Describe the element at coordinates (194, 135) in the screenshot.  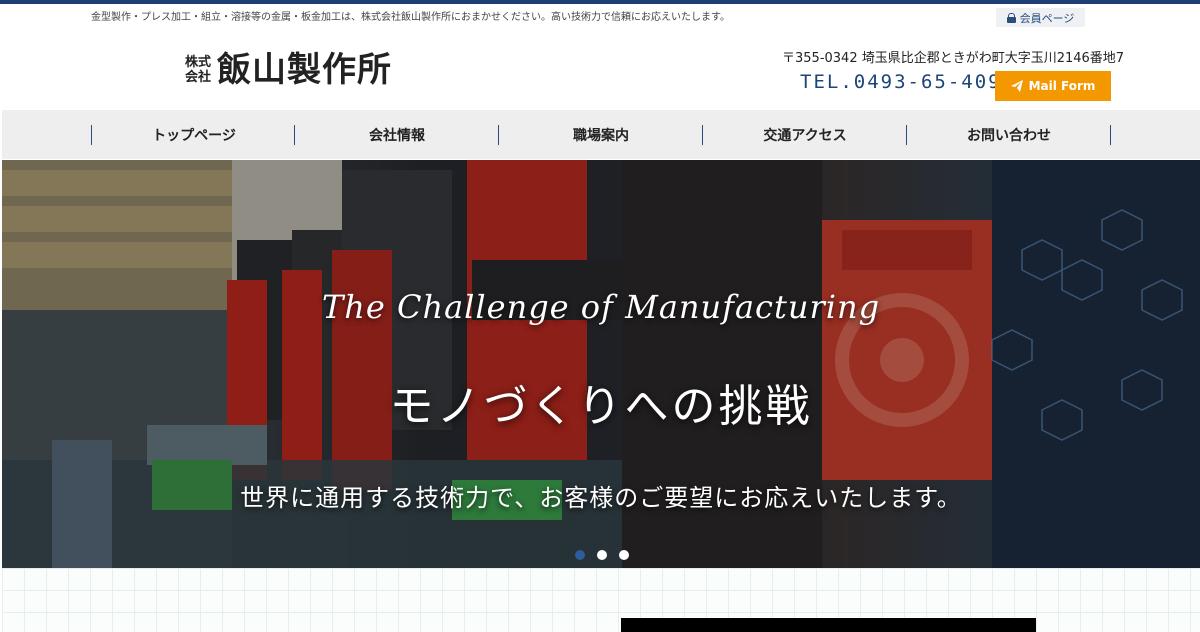
I see `nav-item-top: トップページ` at that location.